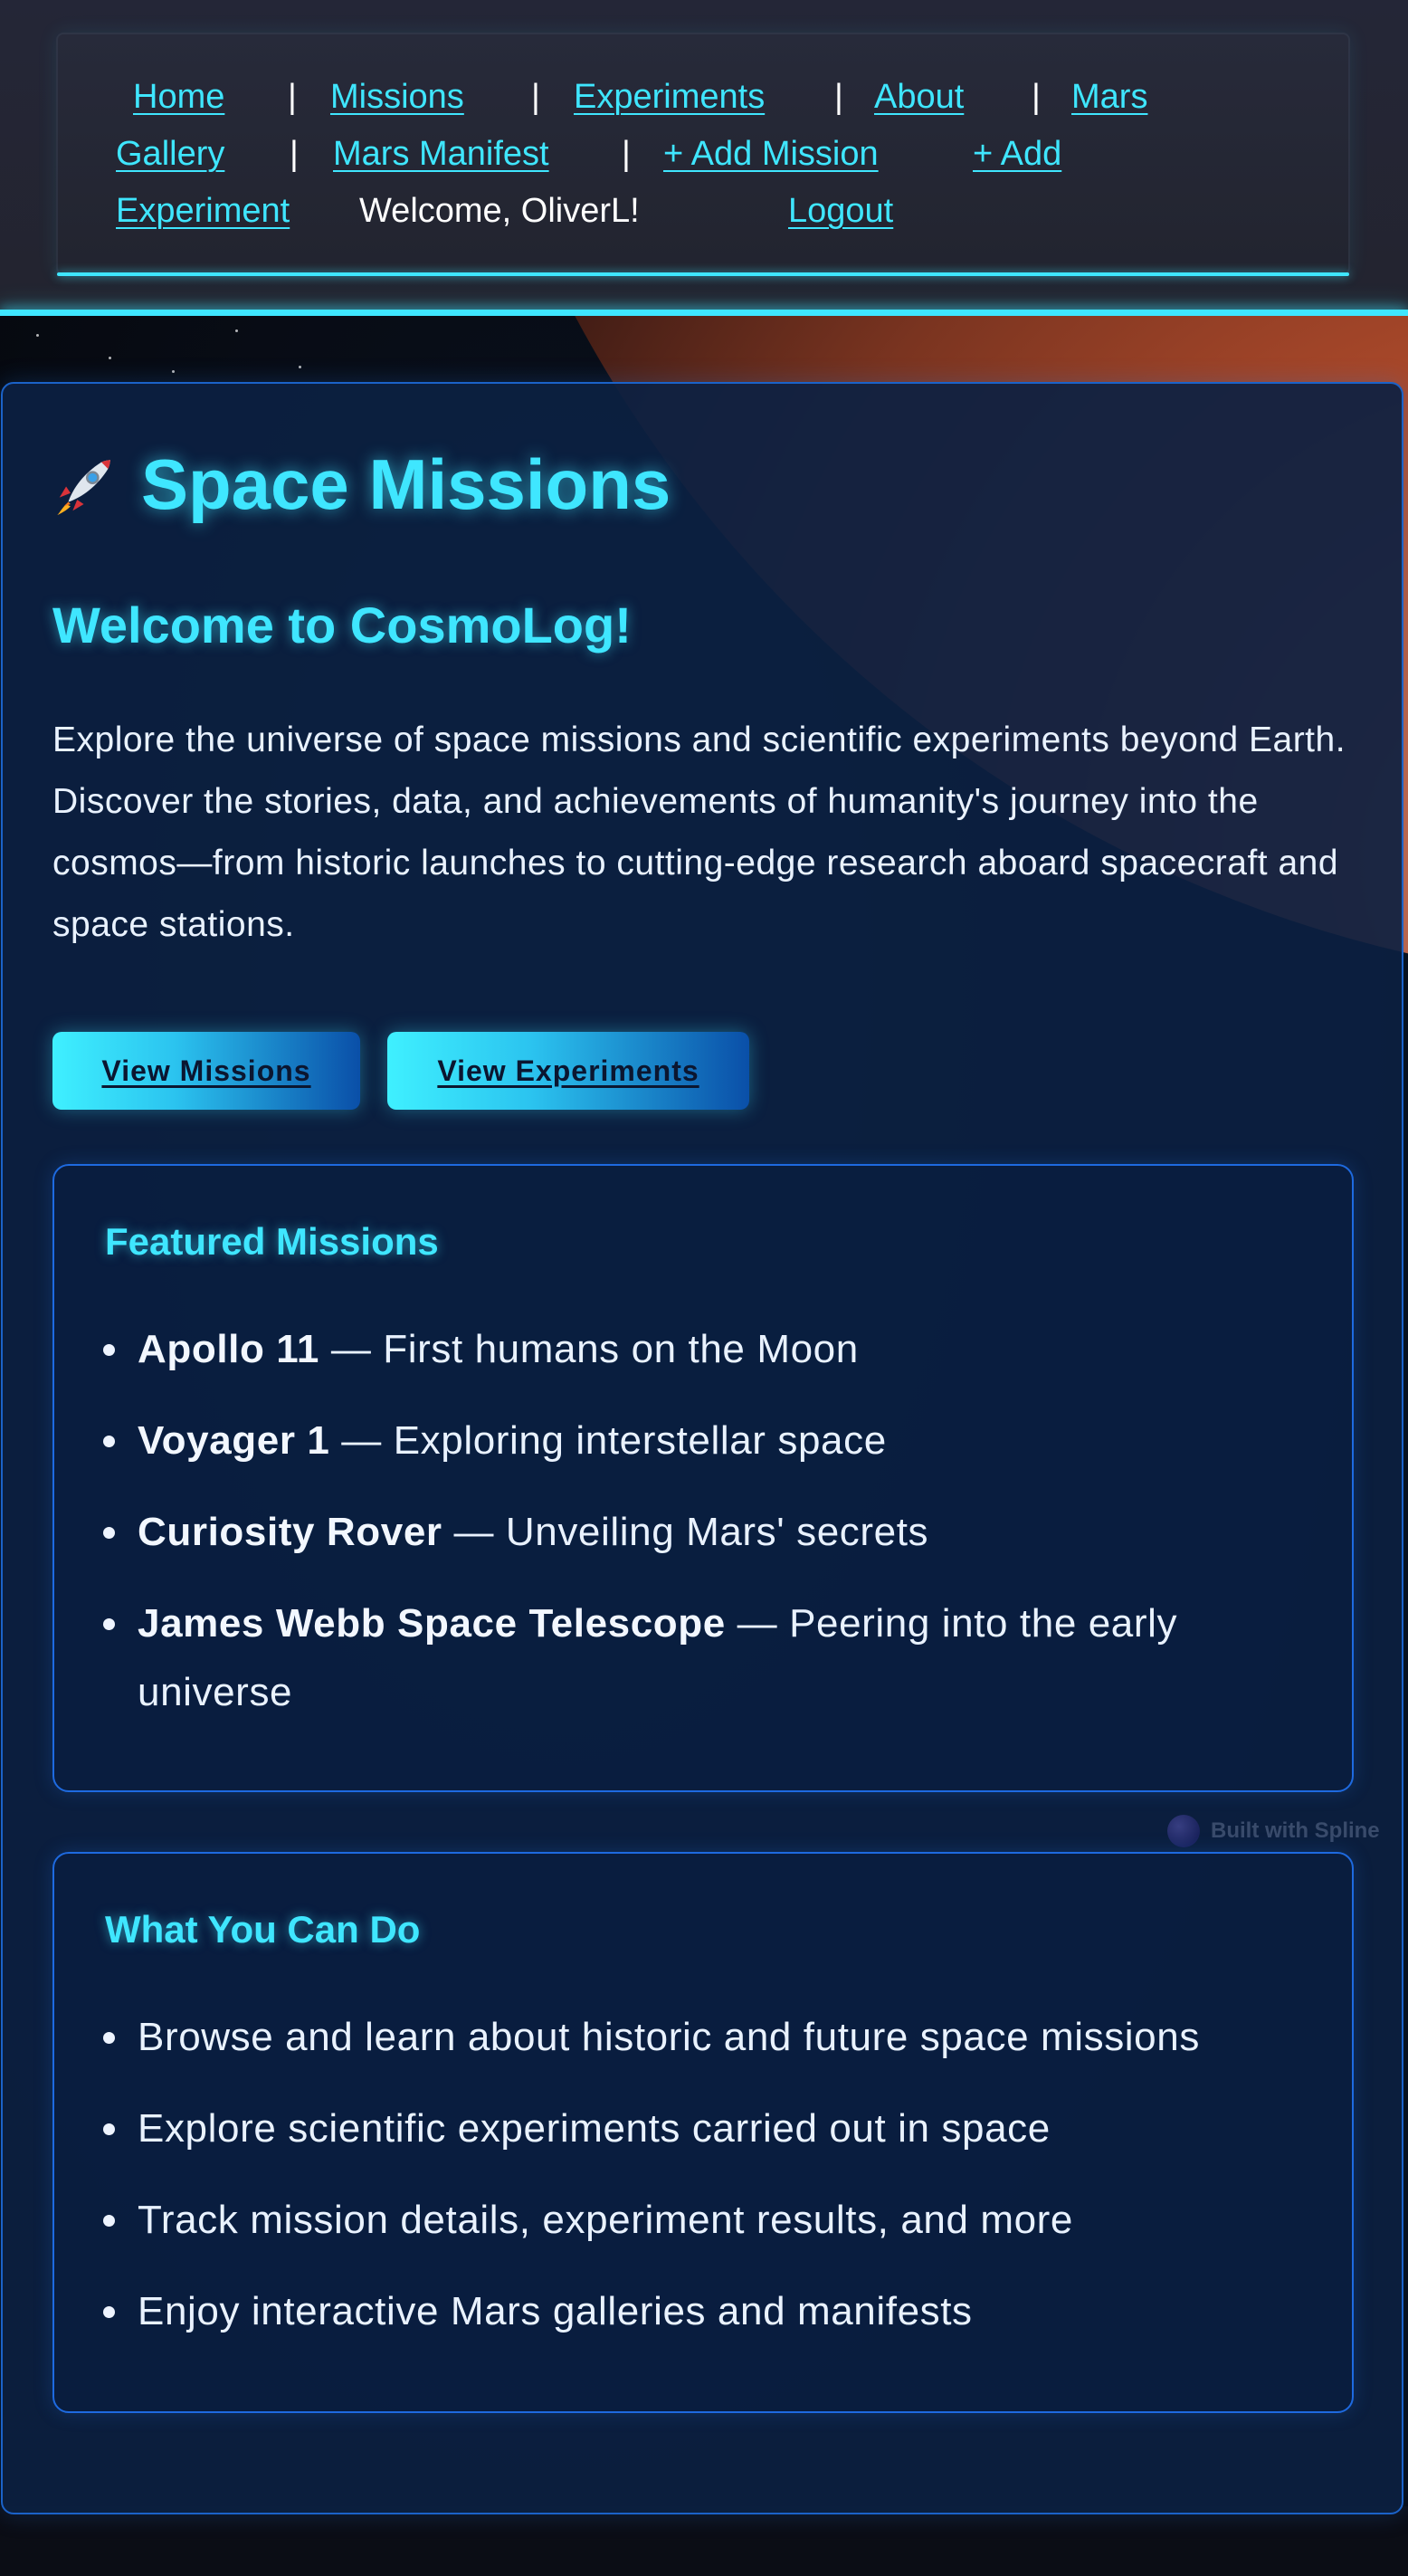 The height and width of the screenshot is (2576, 1408). I want to click on welcome-heading: Welcome to CosmoLog!, so click(342, 625).